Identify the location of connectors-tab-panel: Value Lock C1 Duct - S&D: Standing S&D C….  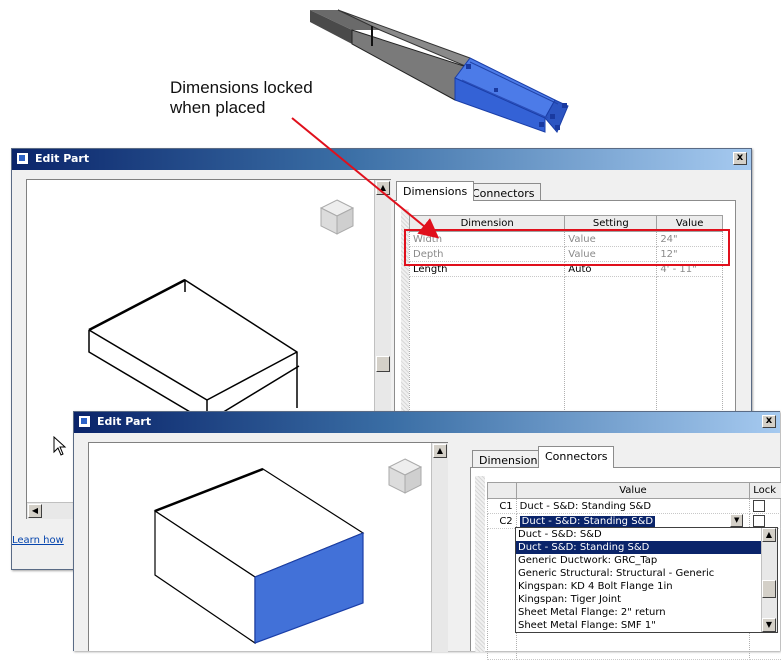
(625, 559).